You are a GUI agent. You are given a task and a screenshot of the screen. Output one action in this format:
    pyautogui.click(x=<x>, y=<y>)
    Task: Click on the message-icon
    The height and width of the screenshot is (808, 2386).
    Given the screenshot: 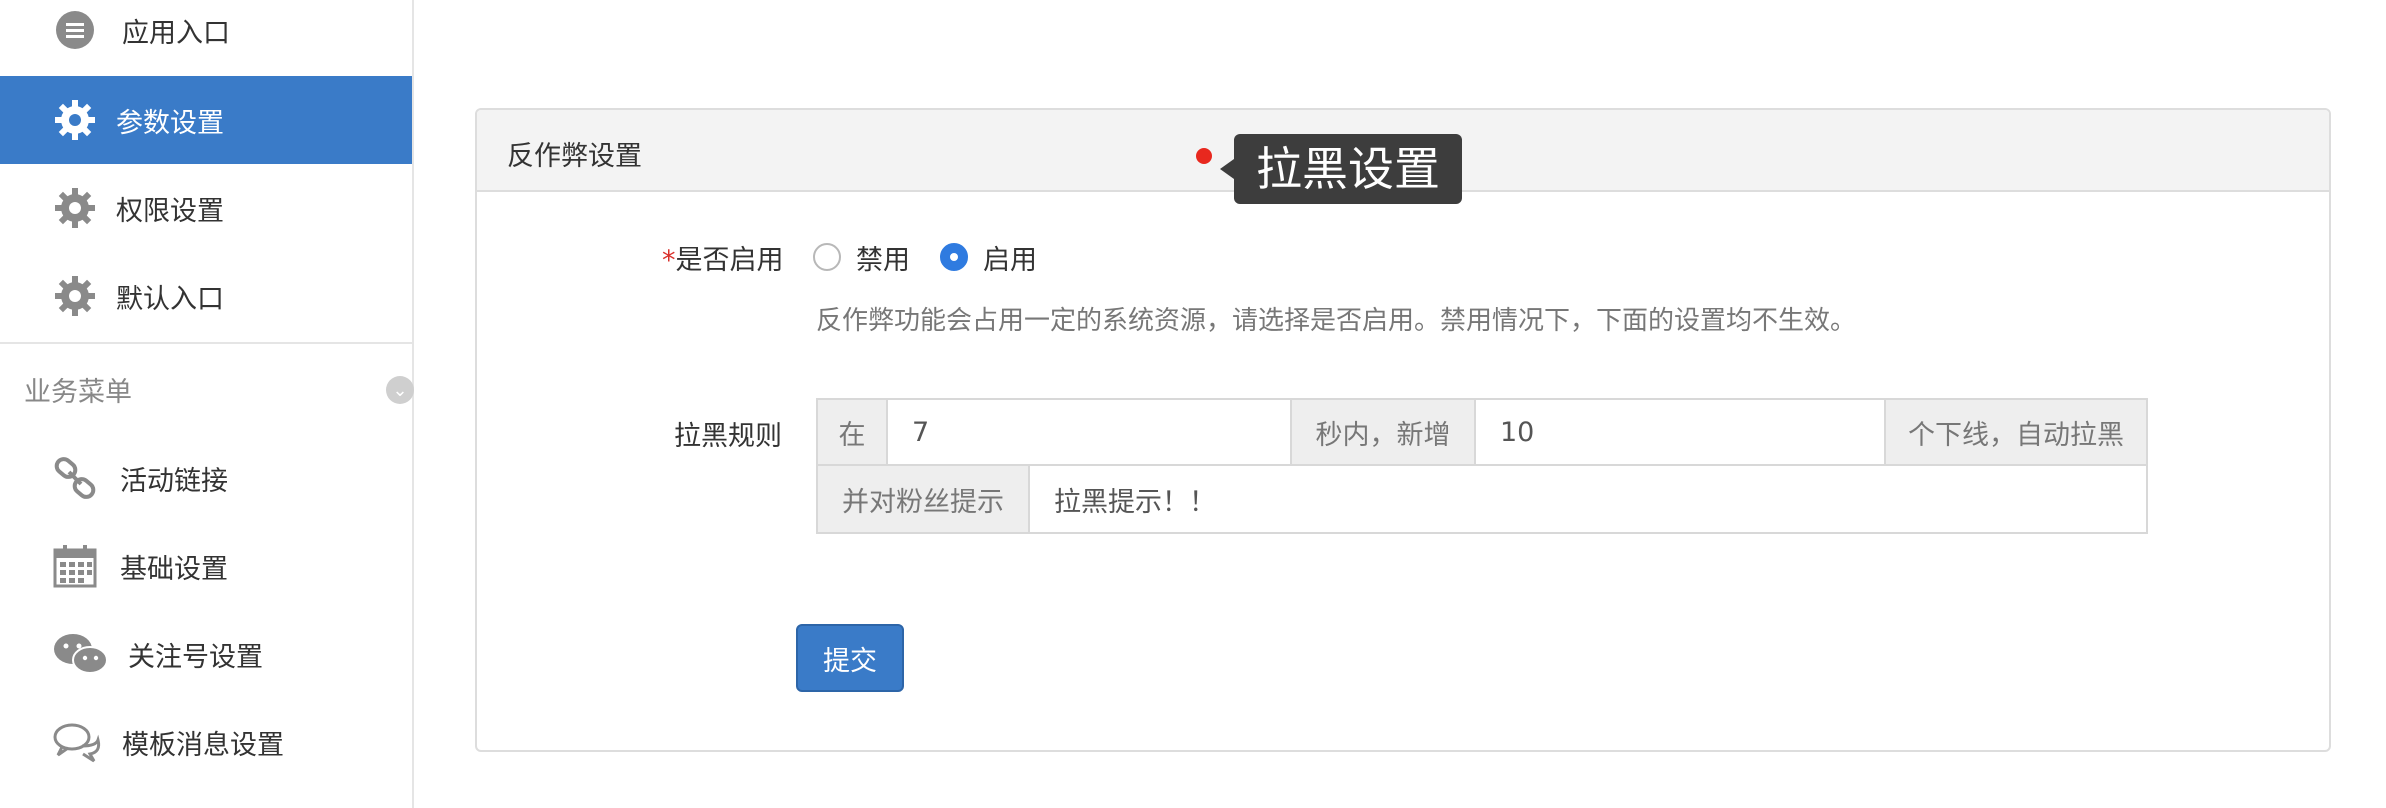 What is the action you would take?
    pyautogui.click(x=75, y=30)
    